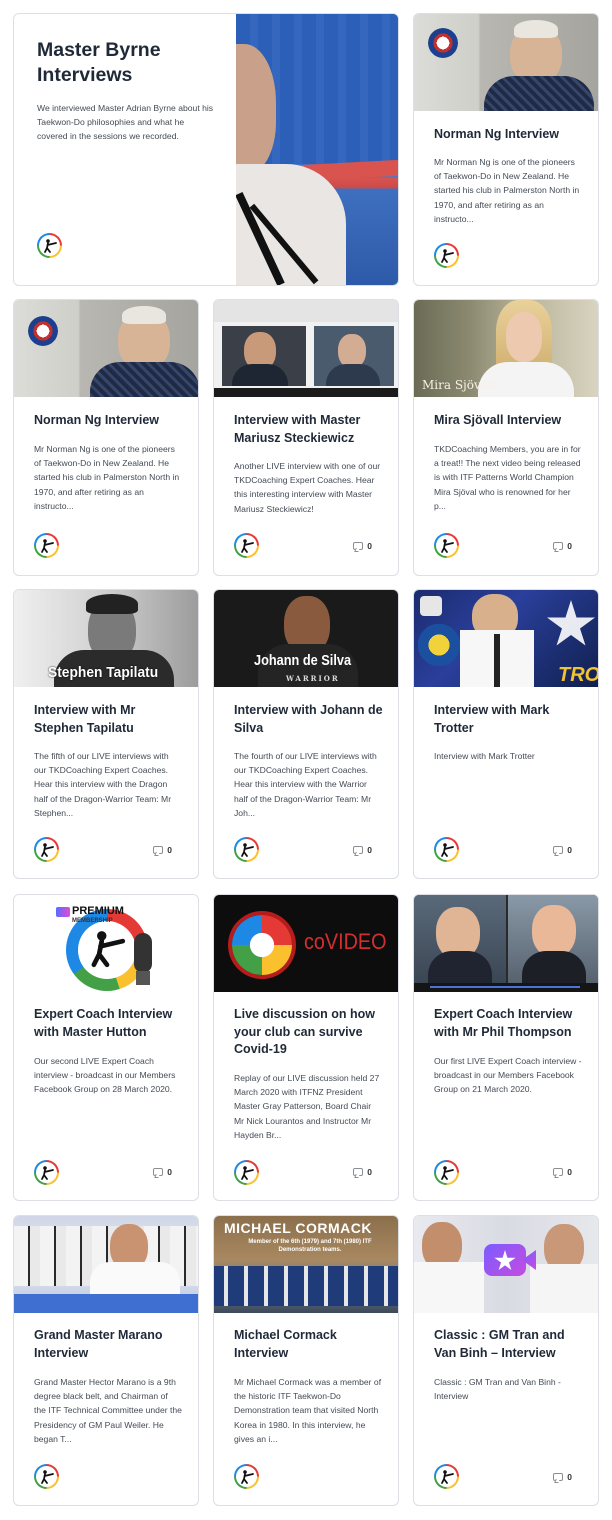 This screenshot has width=612, height=1520. I want to click on post-thumbnail: TRO, so click(506, 638).